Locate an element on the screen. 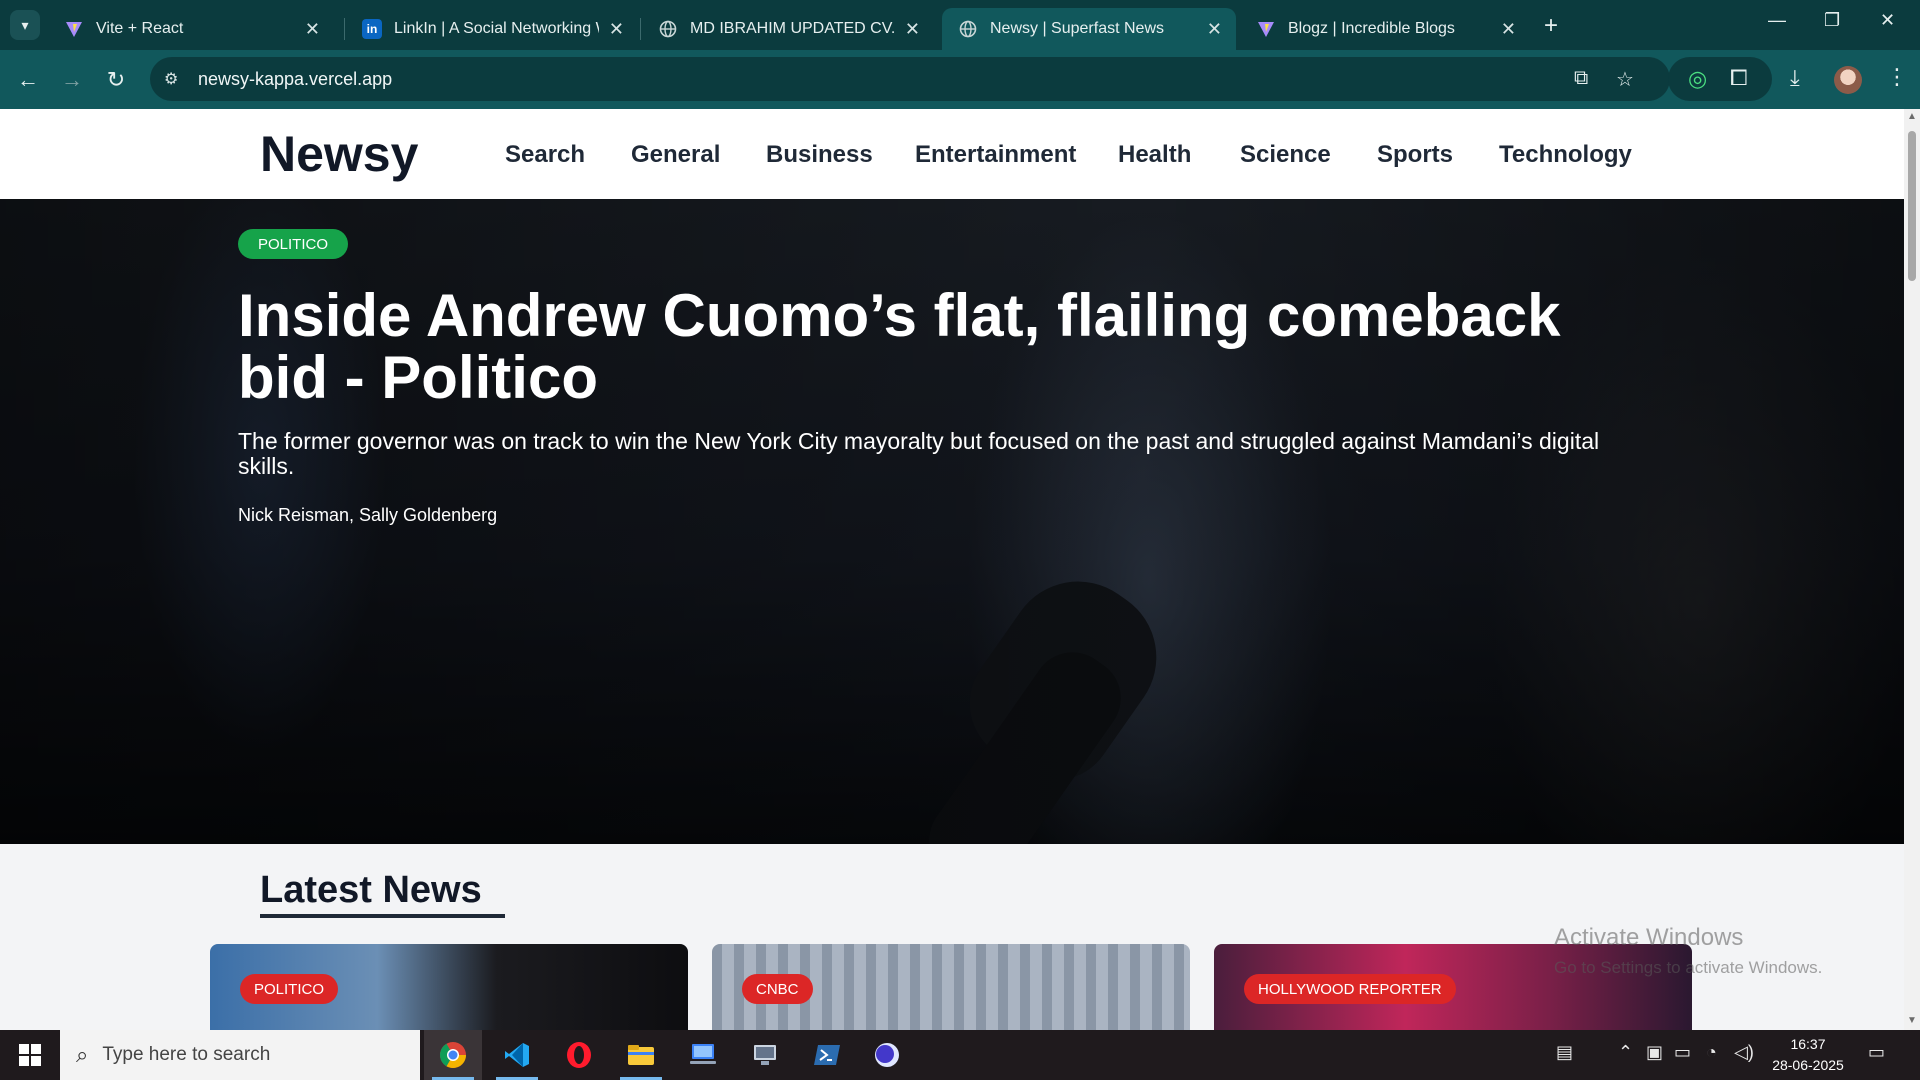 The width and height of the screenshot is (1920, 1080). tab-newsy: Newsy | Superfast News ✕ is located at coordinates (1089, 29).